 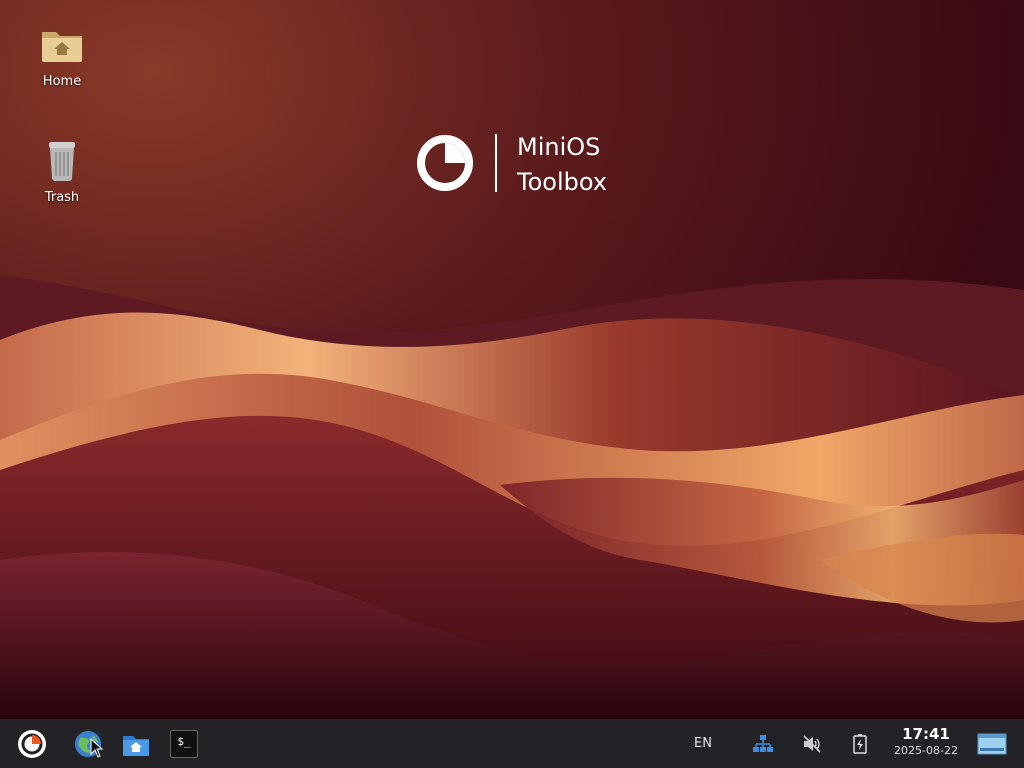 What do you see at coordinates (496, 163) in the screenshot?
I see `brand-divider` at bounding box center [496, 163].